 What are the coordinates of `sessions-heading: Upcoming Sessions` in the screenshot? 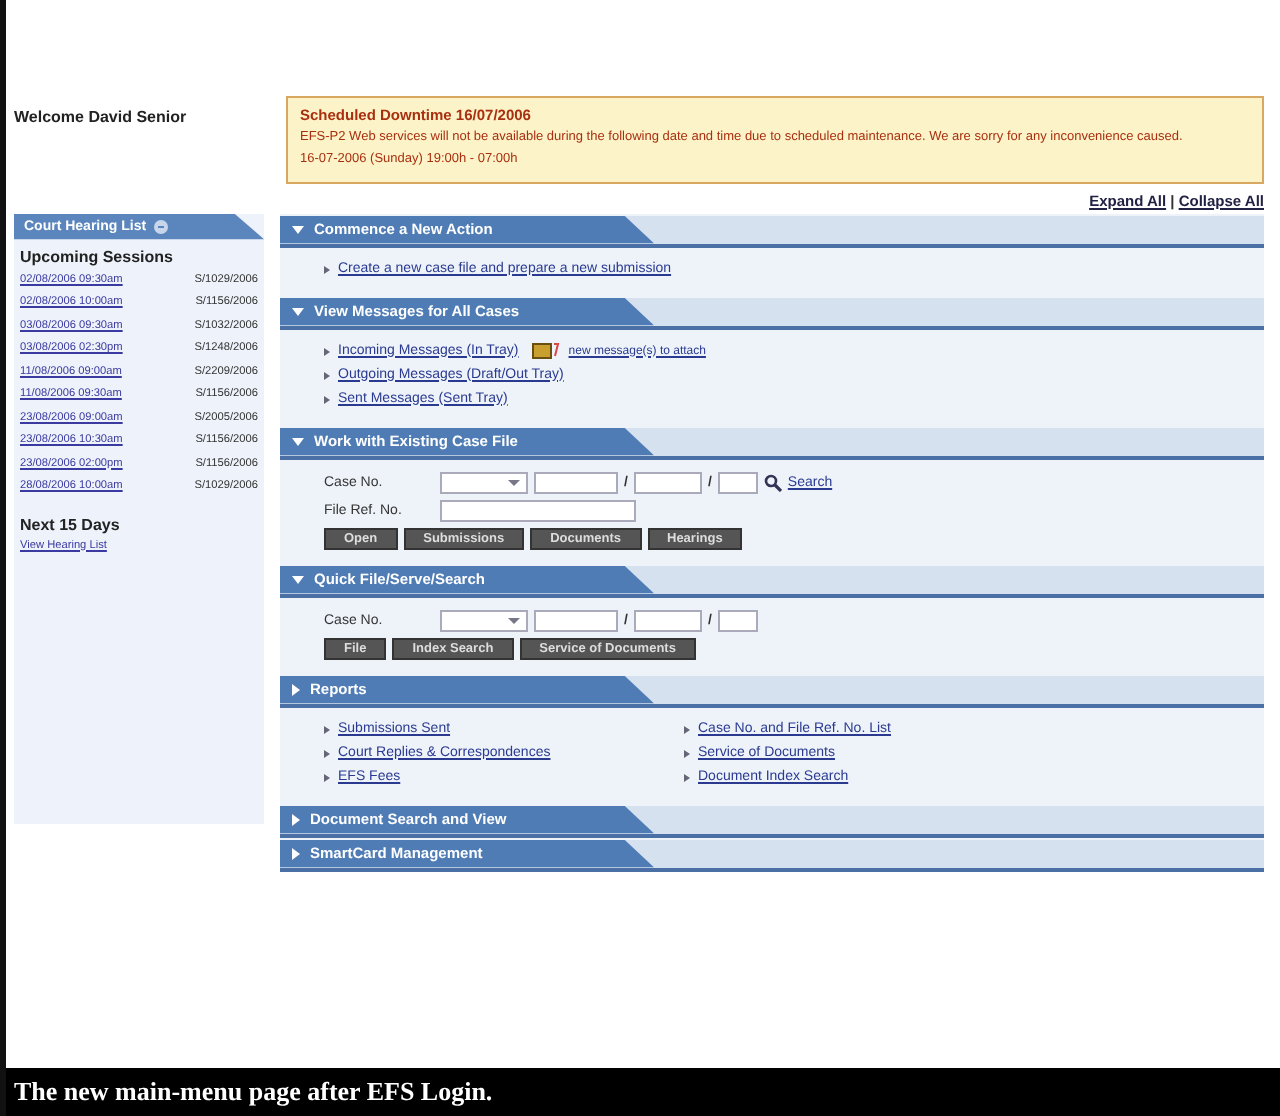 It's located at (97, 256).